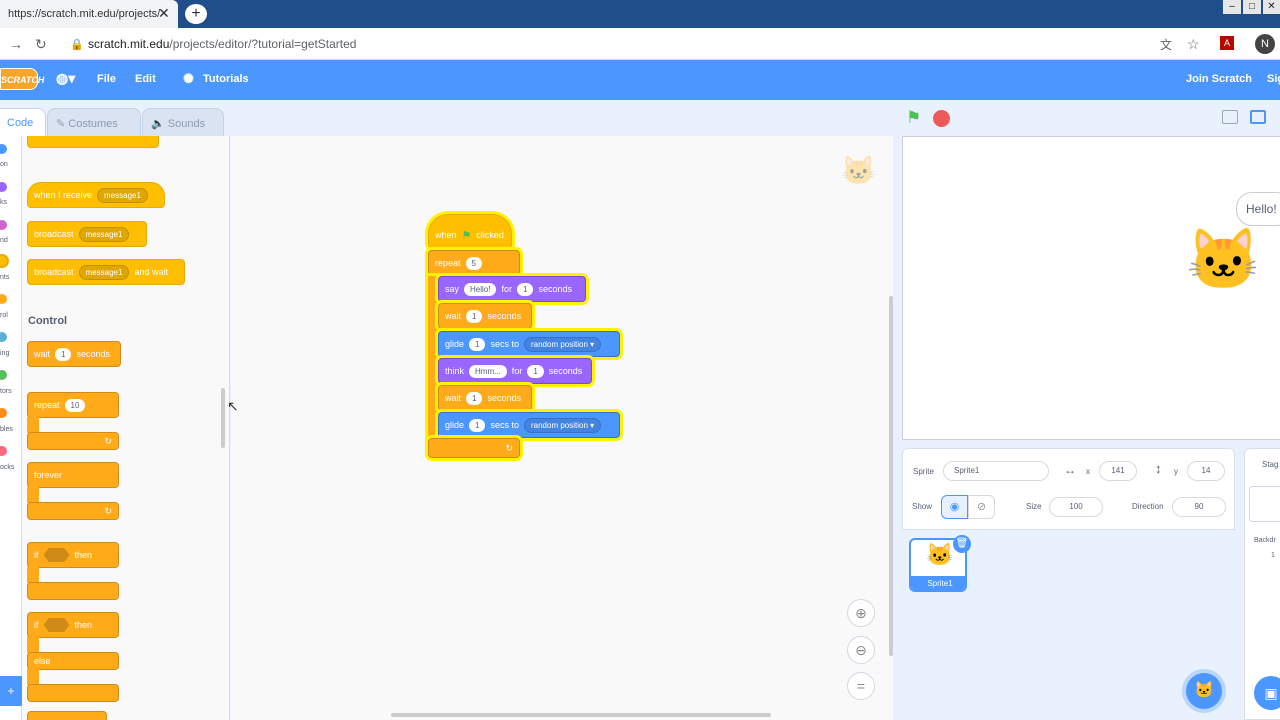 This screenshot has height=720, width=1280. Describe the element at coordinates (1223, 260) in the screenshot. I see `cat-sprite: 🐱` at that location.